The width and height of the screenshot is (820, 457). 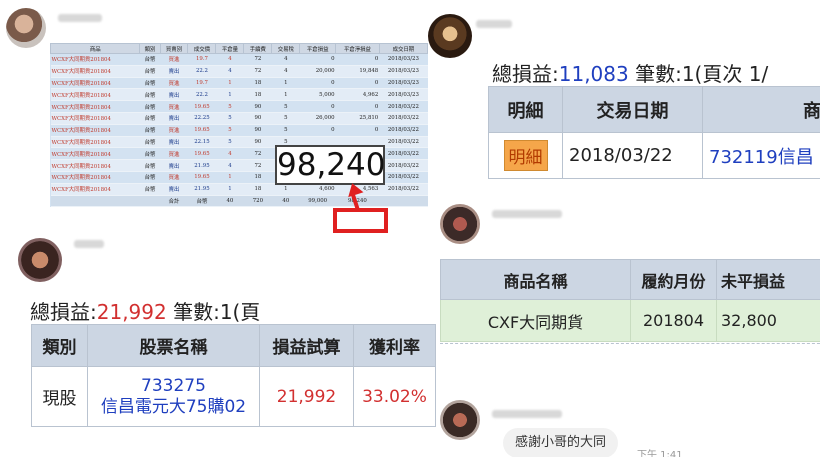 I want to click on open-position-table: 商品名稱 履約月份 未平損益 CXF大同期貨 201804 32,800, so click(x=630, y=300).